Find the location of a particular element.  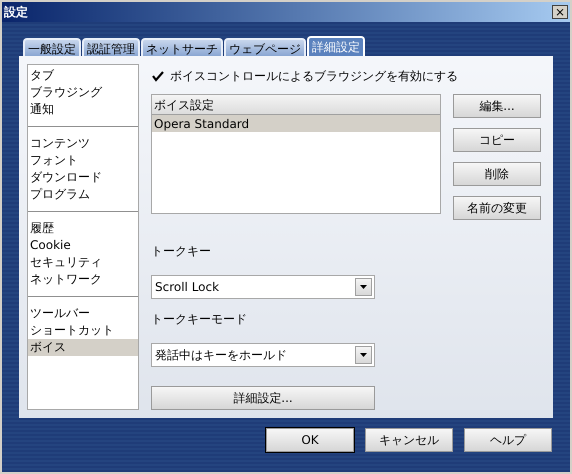

category-item: Cookie is located at coordinates (83, 245).